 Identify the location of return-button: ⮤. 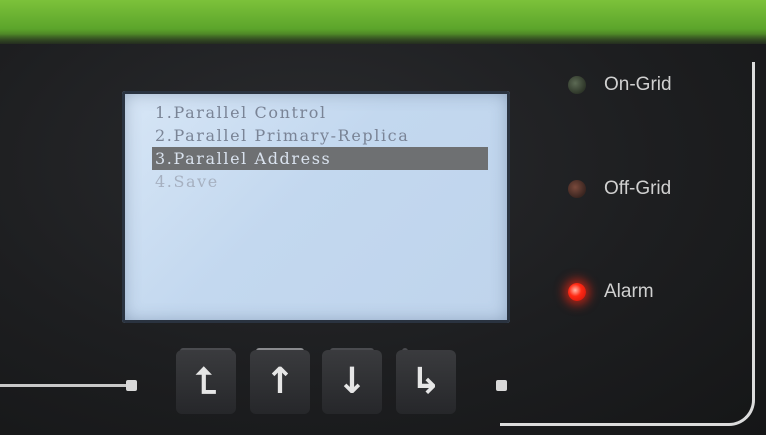
(206, 382).